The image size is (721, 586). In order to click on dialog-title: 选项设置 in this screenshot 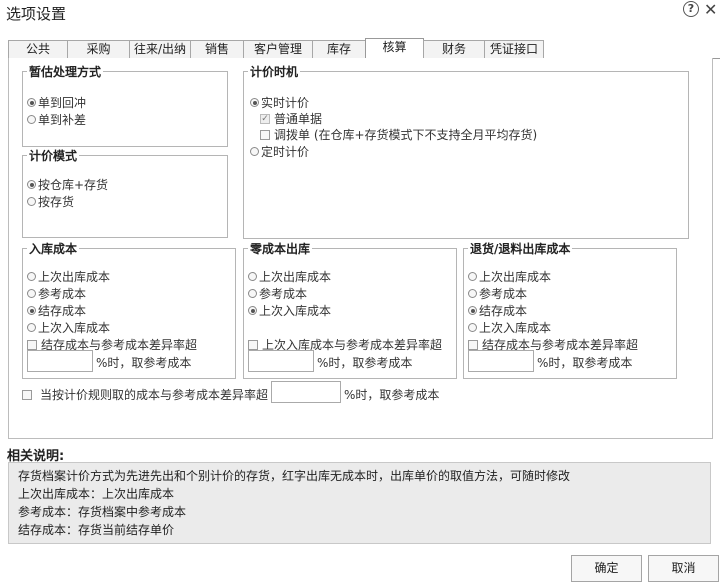, I will do `click(36, 14)`.